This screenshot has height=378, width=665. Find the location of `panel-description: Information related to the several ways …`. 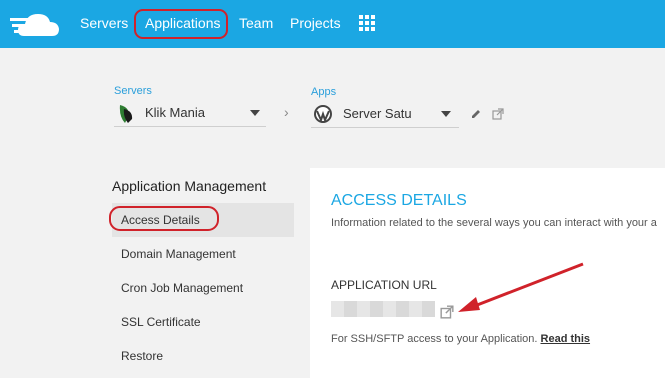

panel-description: Information related to the several ways … is located at coordinates (494, 223).